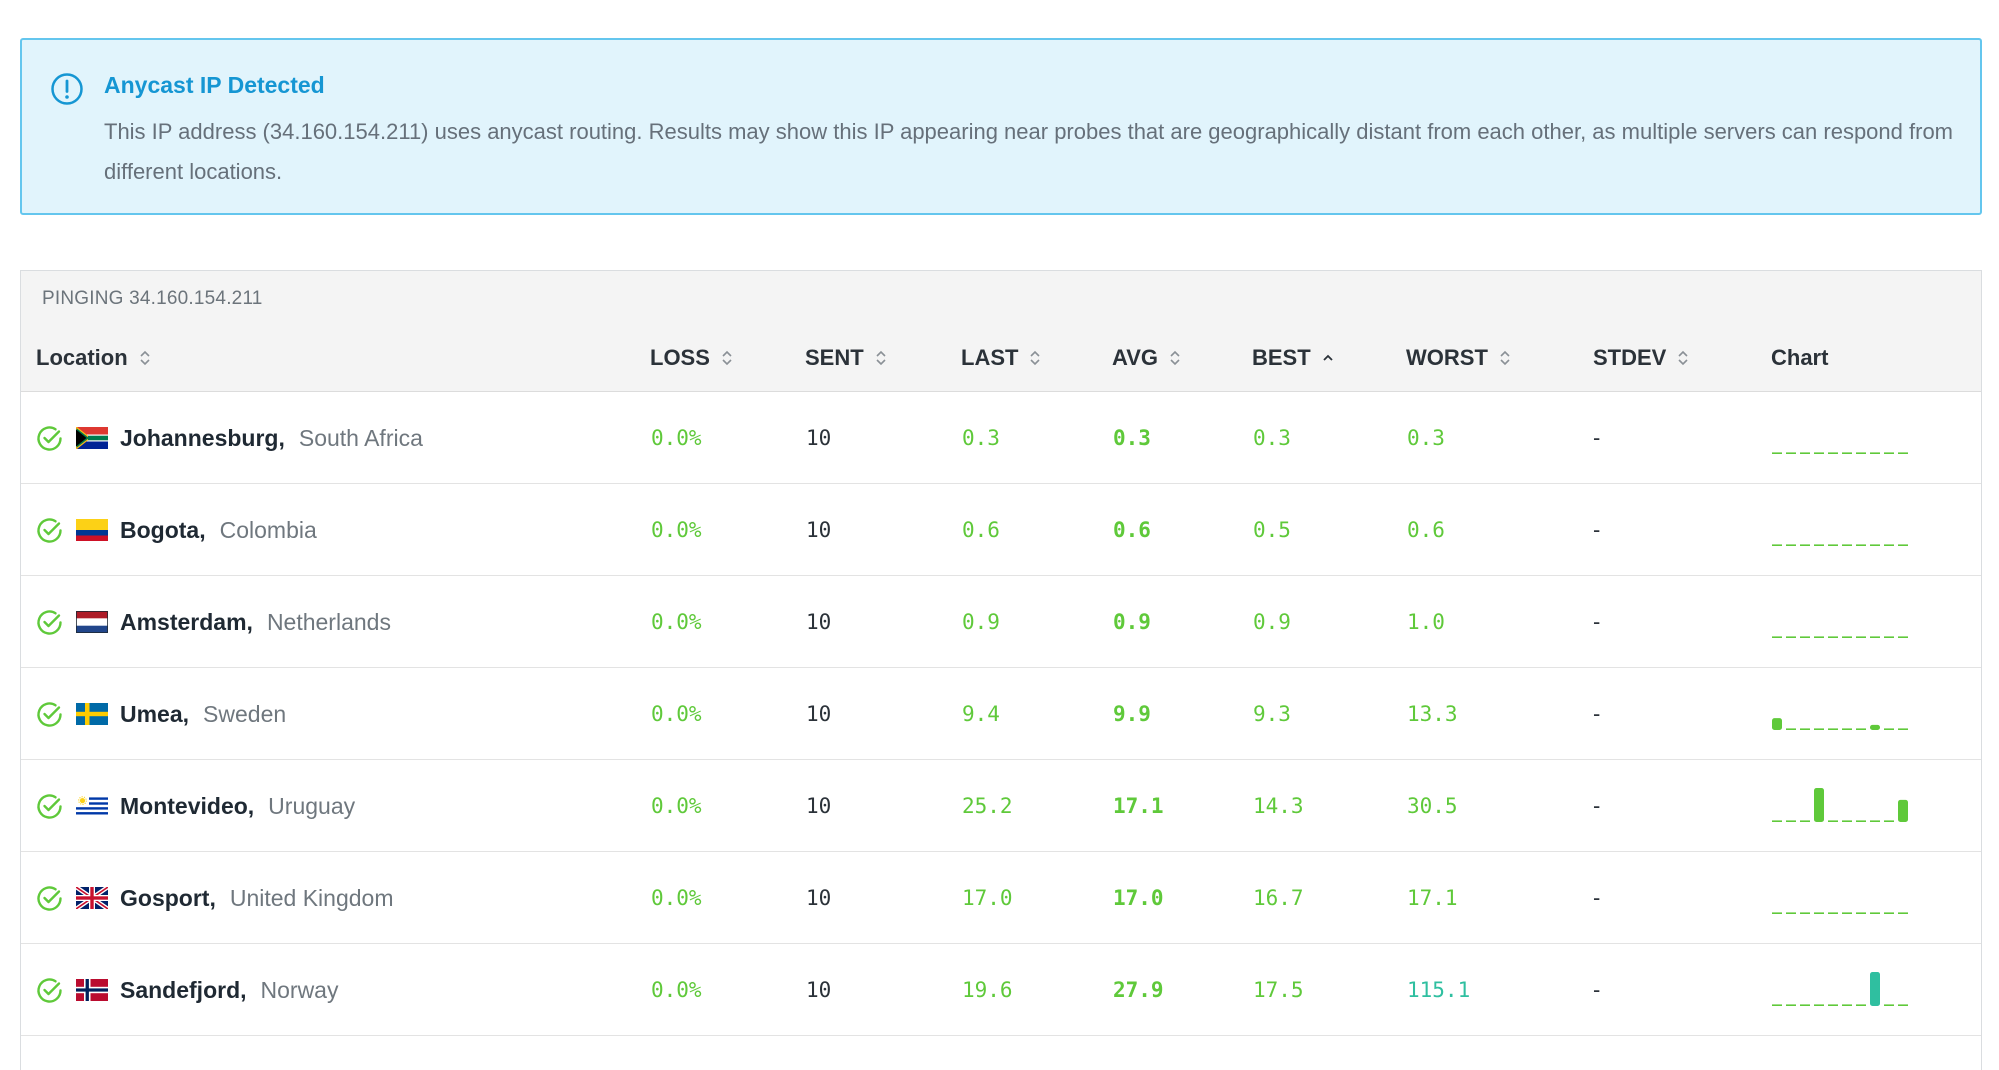 The image size is (1999, 1070). I want to click on column-header-worst: WORST, so click(1458, 358).